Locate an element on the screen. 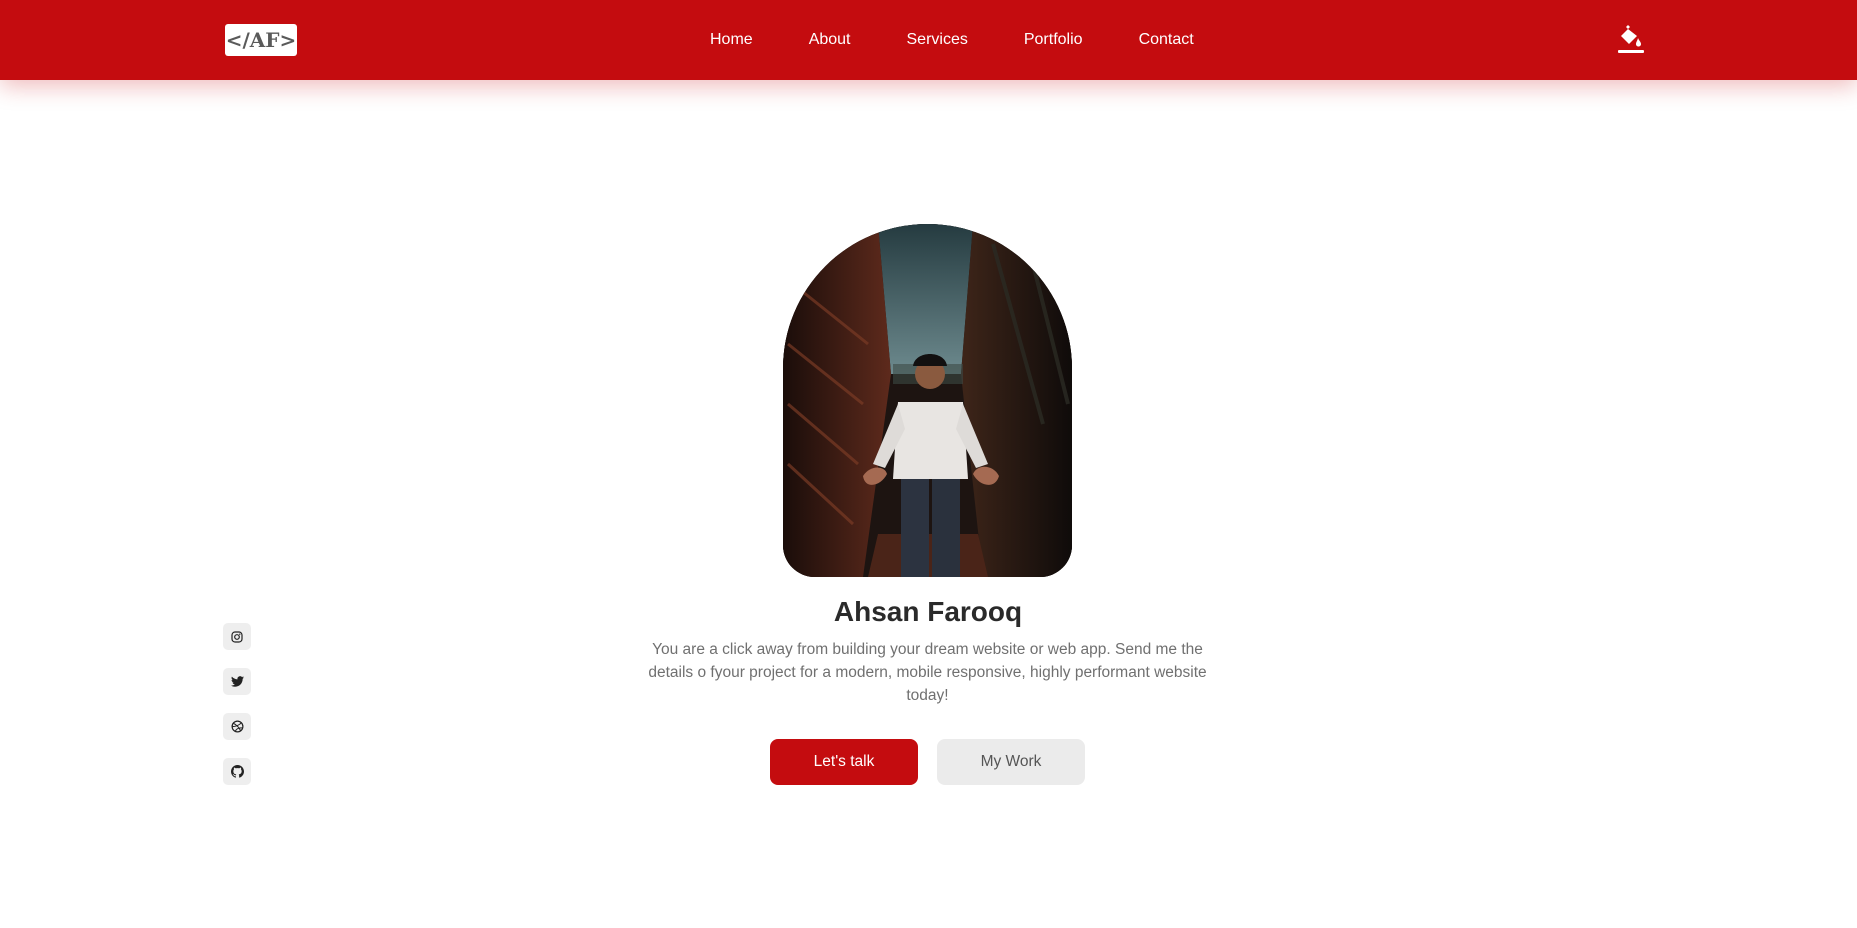  nav-link-portfolio: Portfolio is located at coordinates (1053, 40).